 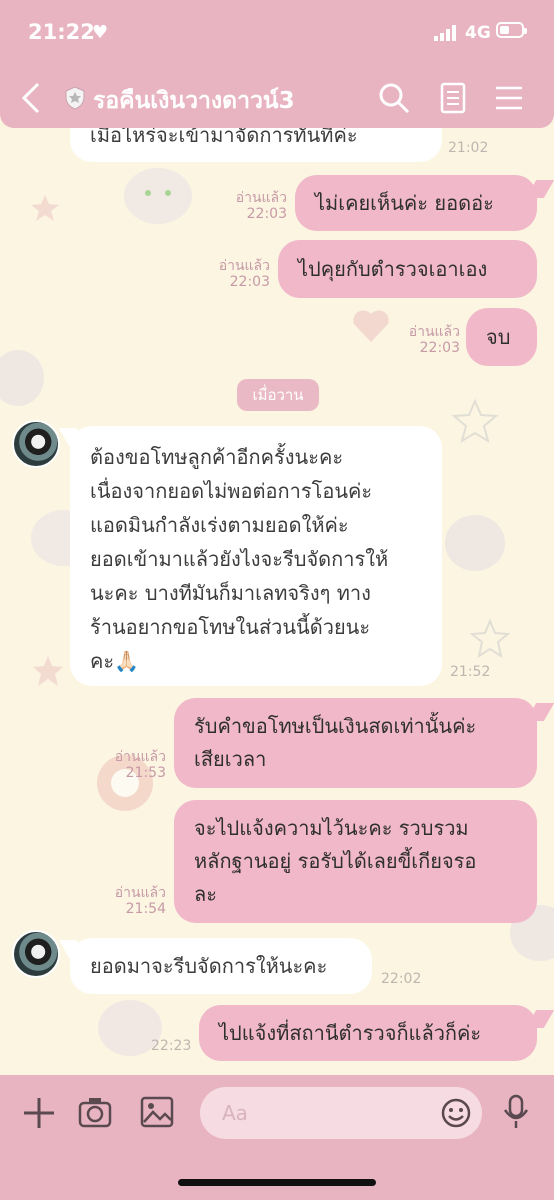 What do you see at coordinates (453, 98) in the screenshot?
I see `notes-icon` at bounding box center [453, 98].